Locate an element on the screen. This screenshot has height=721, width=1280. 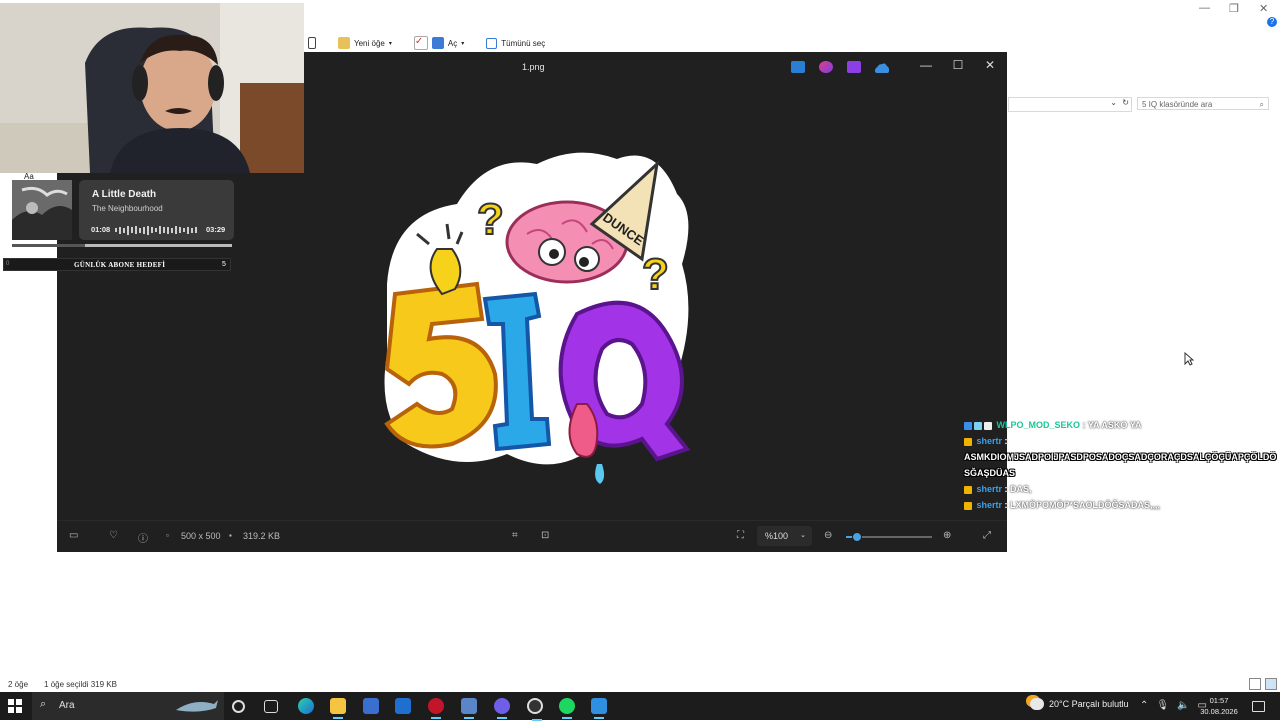
viewer-window-controls: — ☐ ✕ is located at coordinates (958, 65).